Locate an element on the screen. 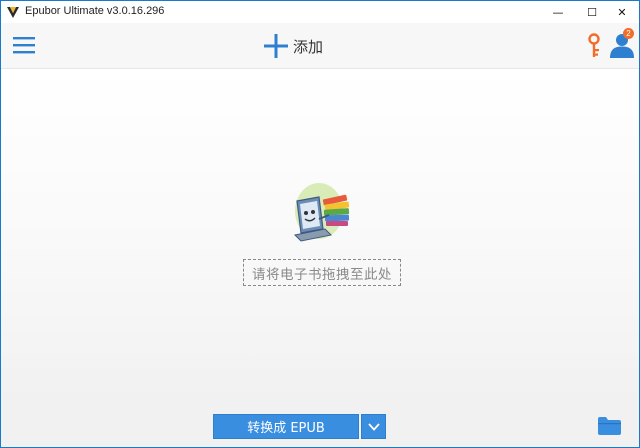 The height and width of the screenshot is (448, 640). chevron-down-icon is located at coordinates (373, 426).